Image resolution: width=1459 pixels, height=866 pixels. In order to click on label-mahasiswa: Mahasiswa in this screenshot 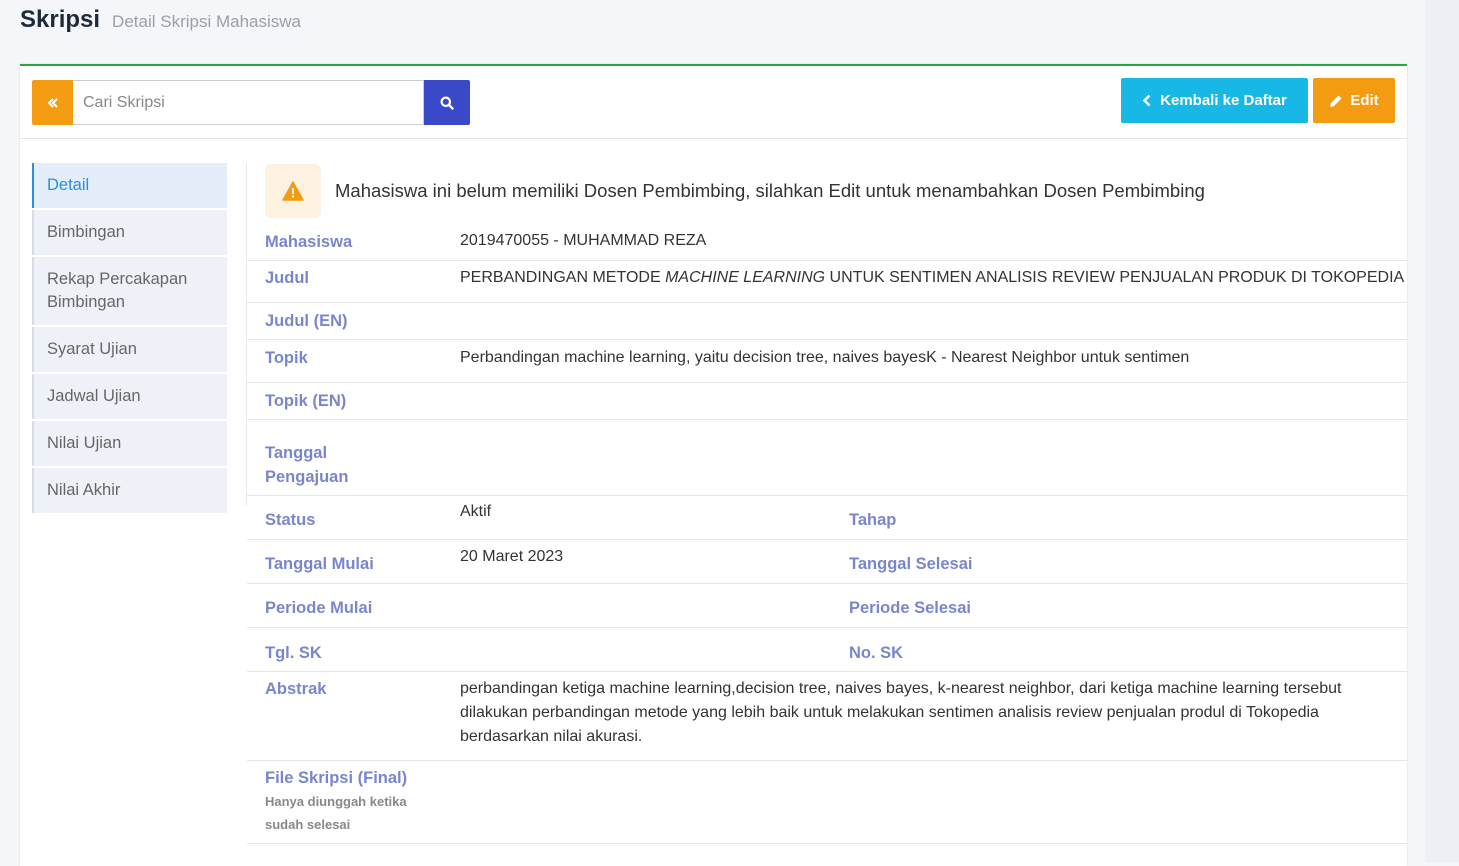, I will do `click(309, 242)`.